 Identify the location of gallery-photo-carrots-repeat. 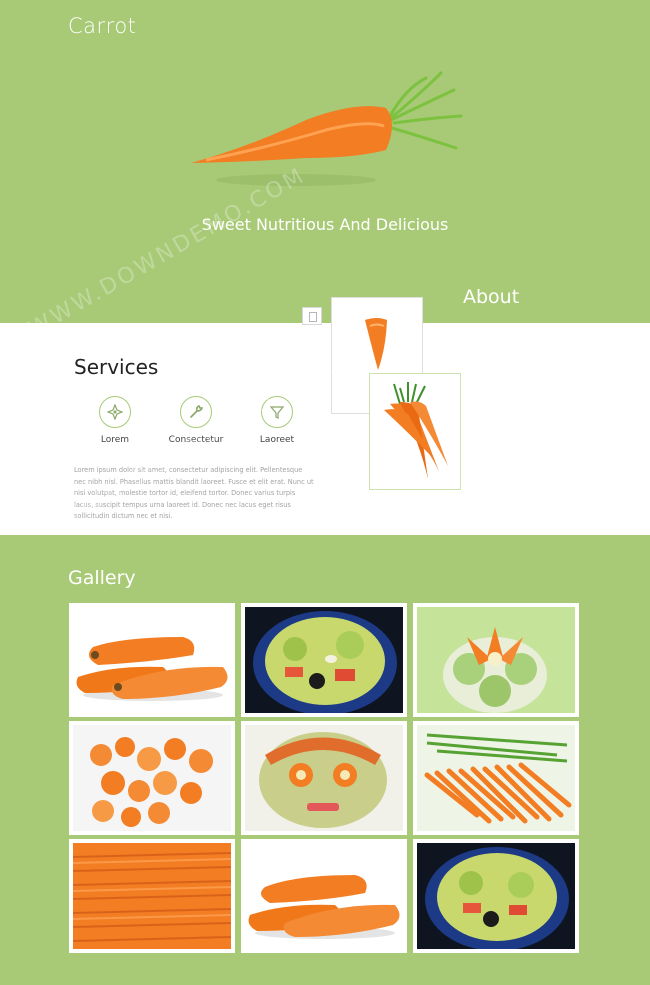
(324, 896).